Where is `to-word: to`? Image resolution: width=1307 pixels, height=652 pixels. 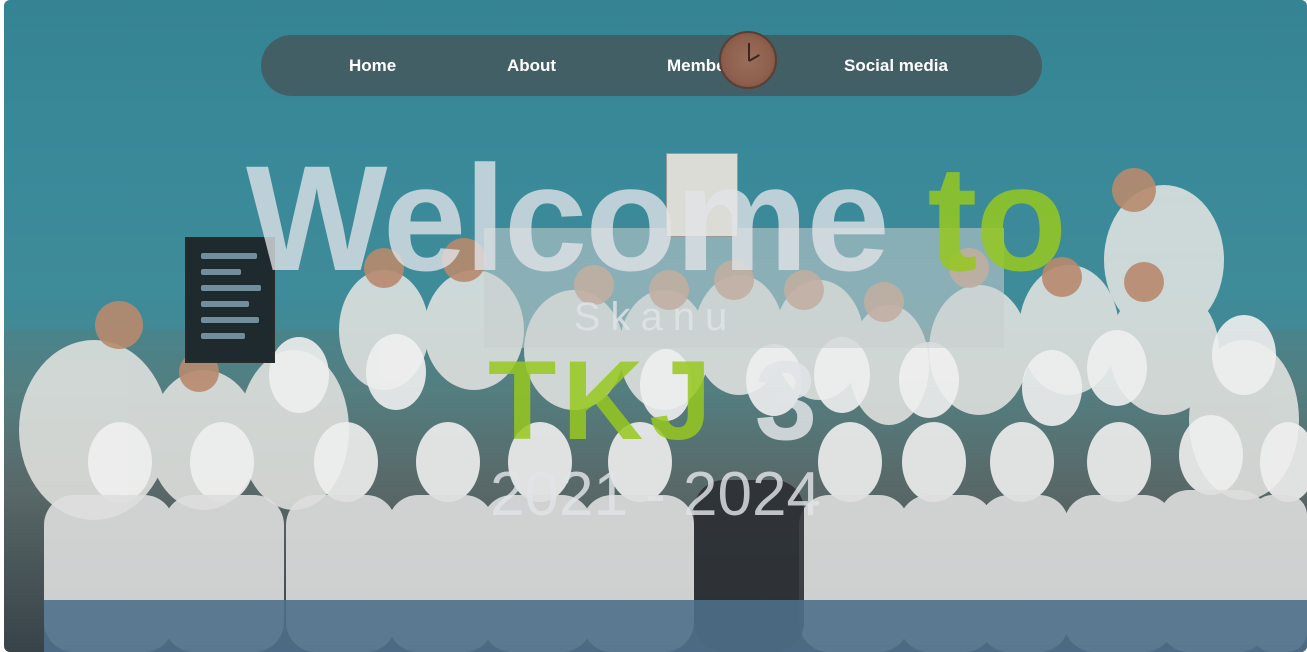 to-word: to is located at coordinates (997, 218).